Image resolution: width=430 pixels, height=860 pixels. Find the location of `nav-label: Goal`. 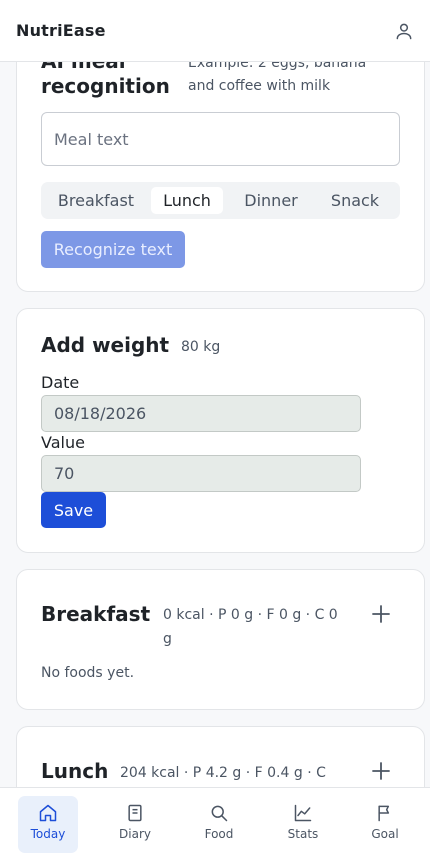

nav-label: Goal is located at coordinates (385, 834).